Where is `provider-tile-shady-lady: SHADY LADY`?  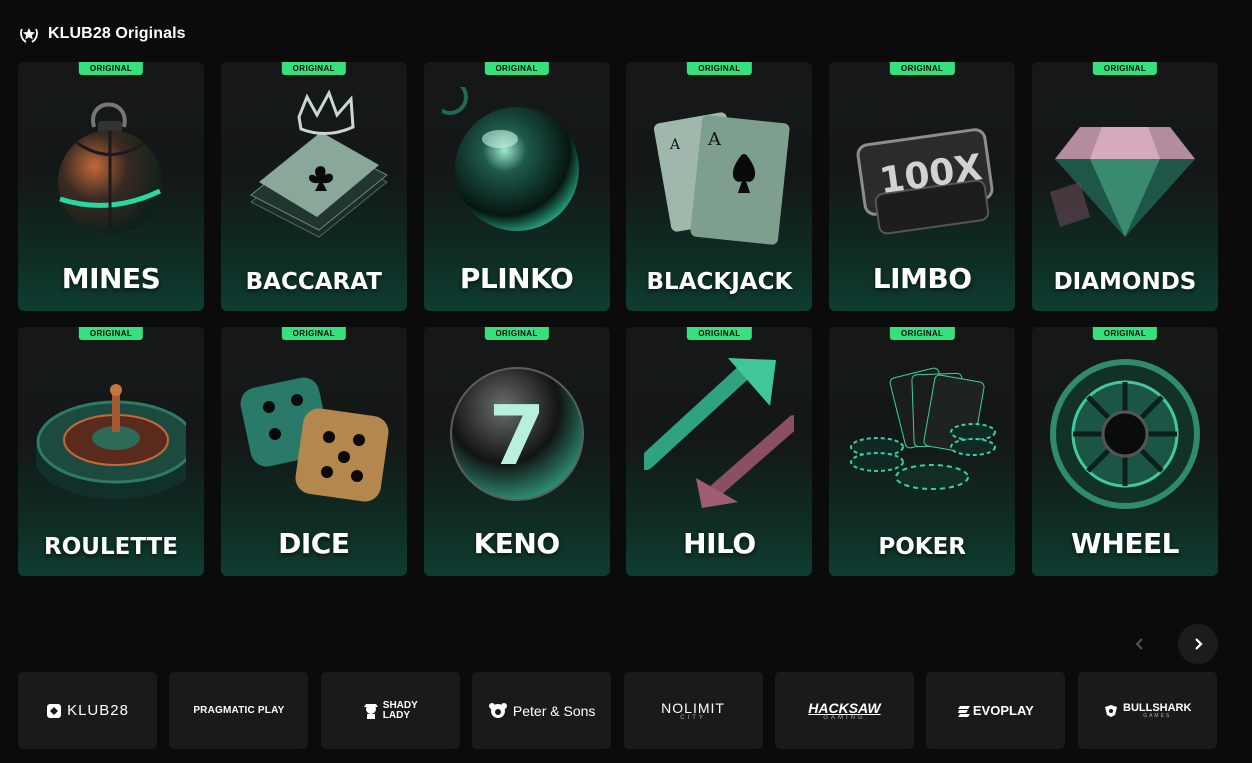 provider-tile-shady-lady: SHADY LADY is located at coordinates (390, 710).